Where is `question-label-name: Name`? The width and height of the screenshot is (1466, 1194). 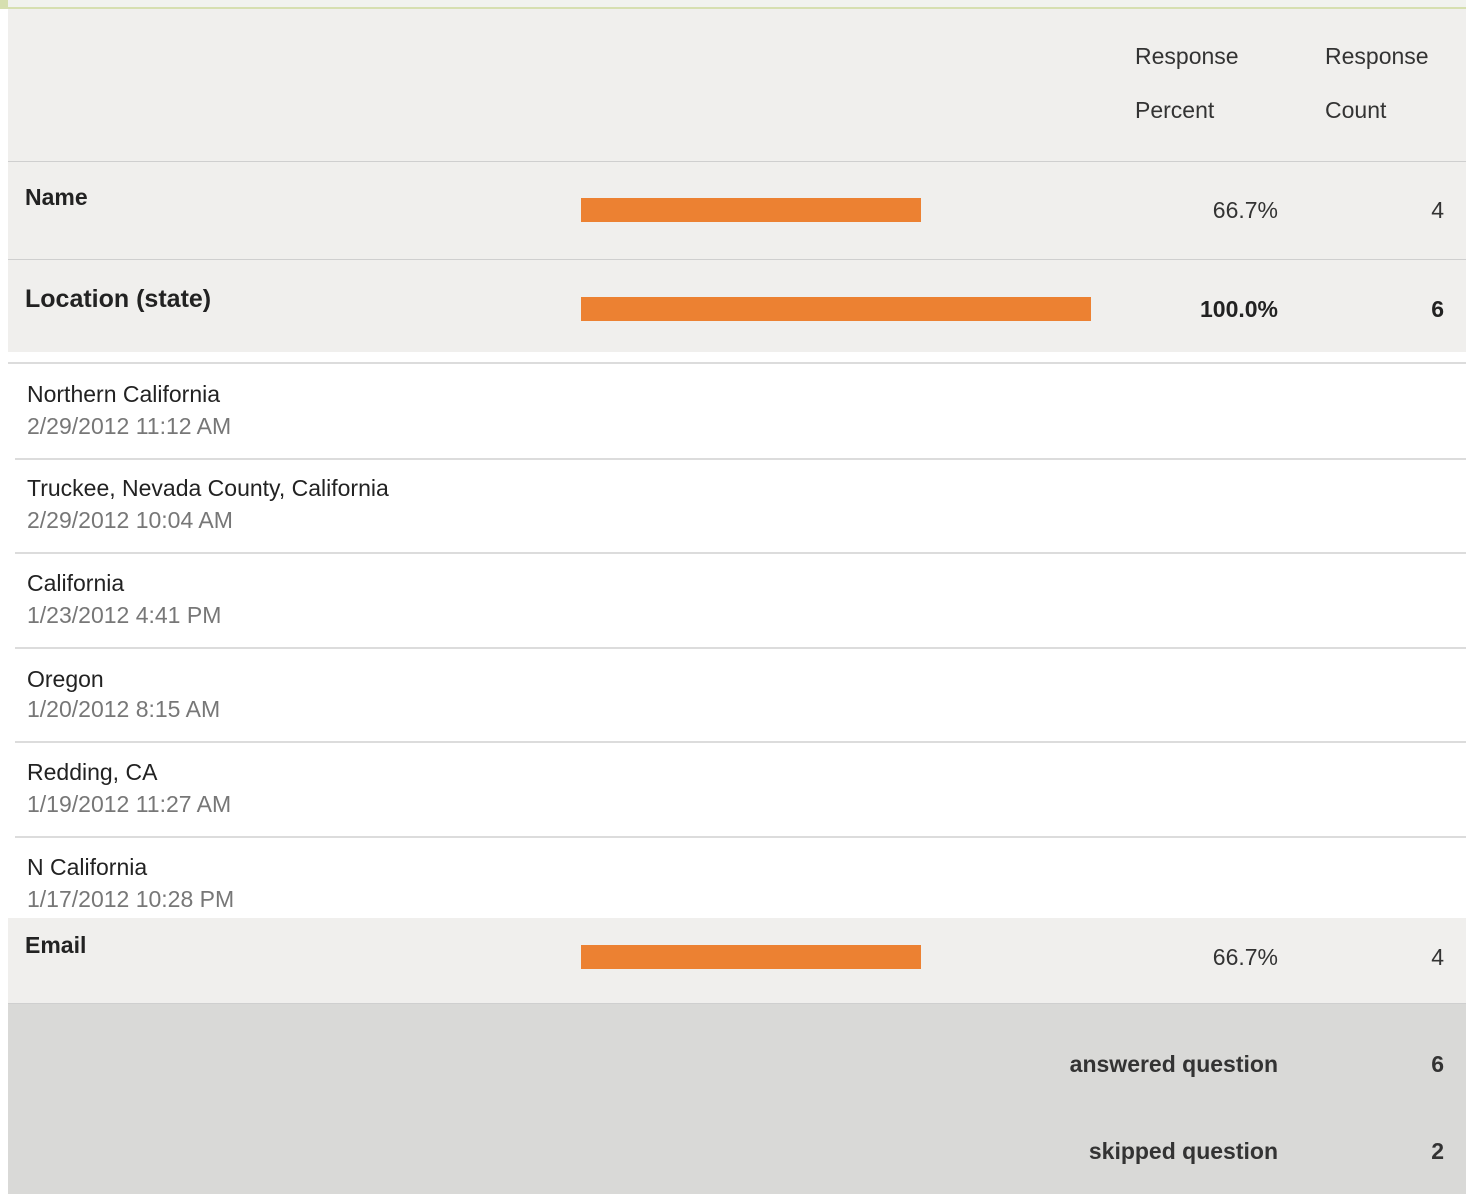 question-label-name: Name is located at coordinates (56, 197).